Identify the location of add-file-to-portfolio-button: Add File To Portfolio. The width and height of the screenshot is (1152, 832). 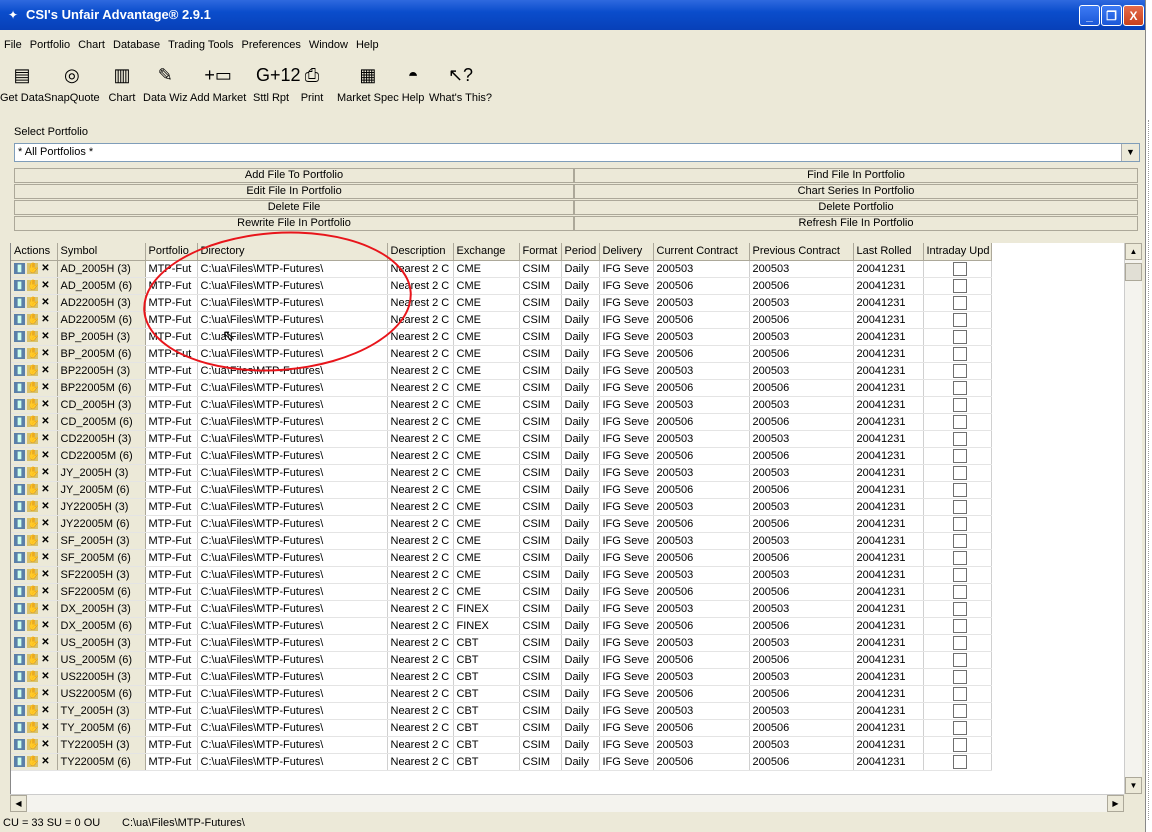
(294, 175).